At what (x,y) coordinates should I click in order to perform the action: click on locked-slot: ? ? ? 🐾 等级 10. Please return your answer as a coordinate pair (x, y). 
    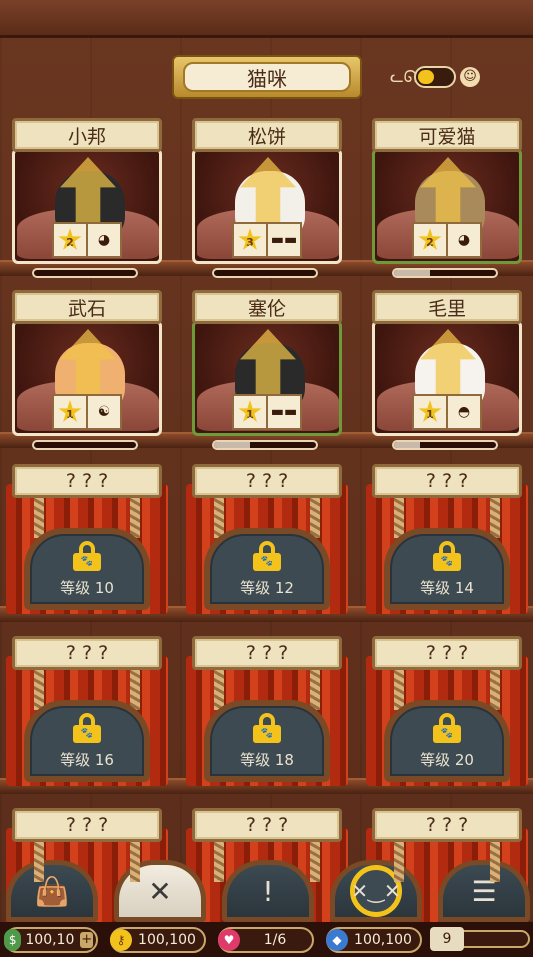
    Looking at the image, I should click on (87, 539).